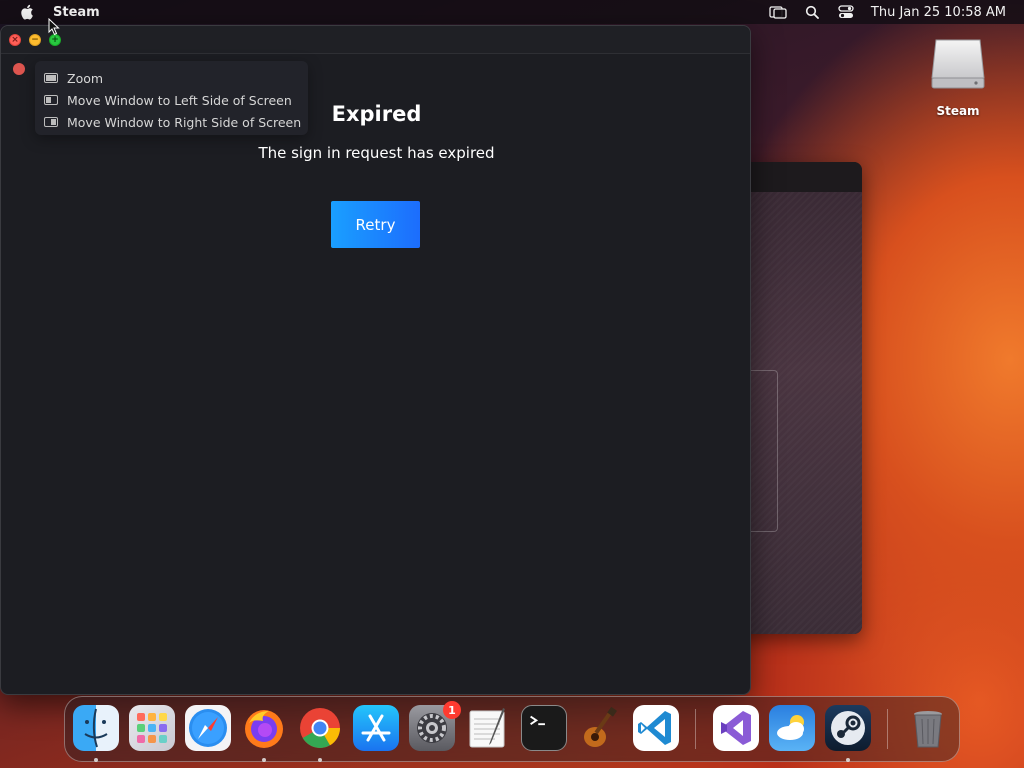 This screenshot has width=1024, height=768. Describe the element at coordinates (512, 729) in the screenshot. I see `dock: 1` at that location.